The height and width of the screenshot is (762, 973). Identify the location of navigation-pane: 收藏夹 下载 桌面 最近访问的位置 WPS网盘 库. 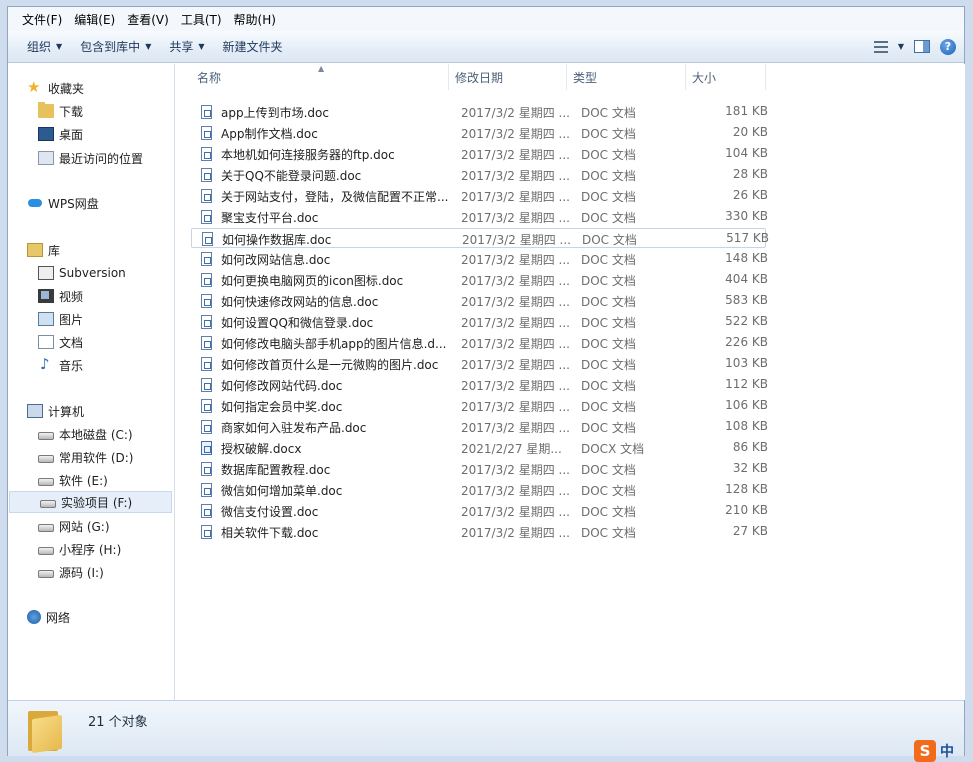
(91, 382).